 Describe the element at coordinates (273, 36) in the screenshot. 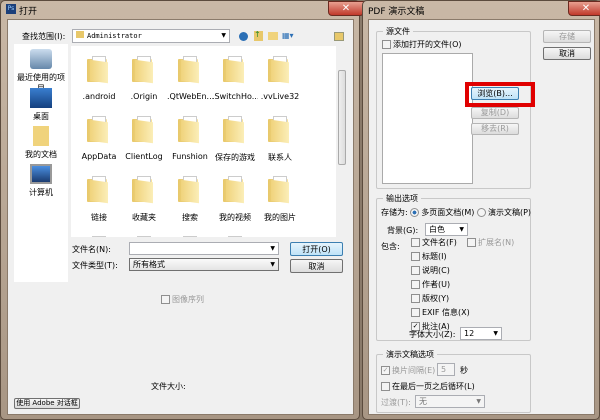

I see `new-folder-icon` at that location.